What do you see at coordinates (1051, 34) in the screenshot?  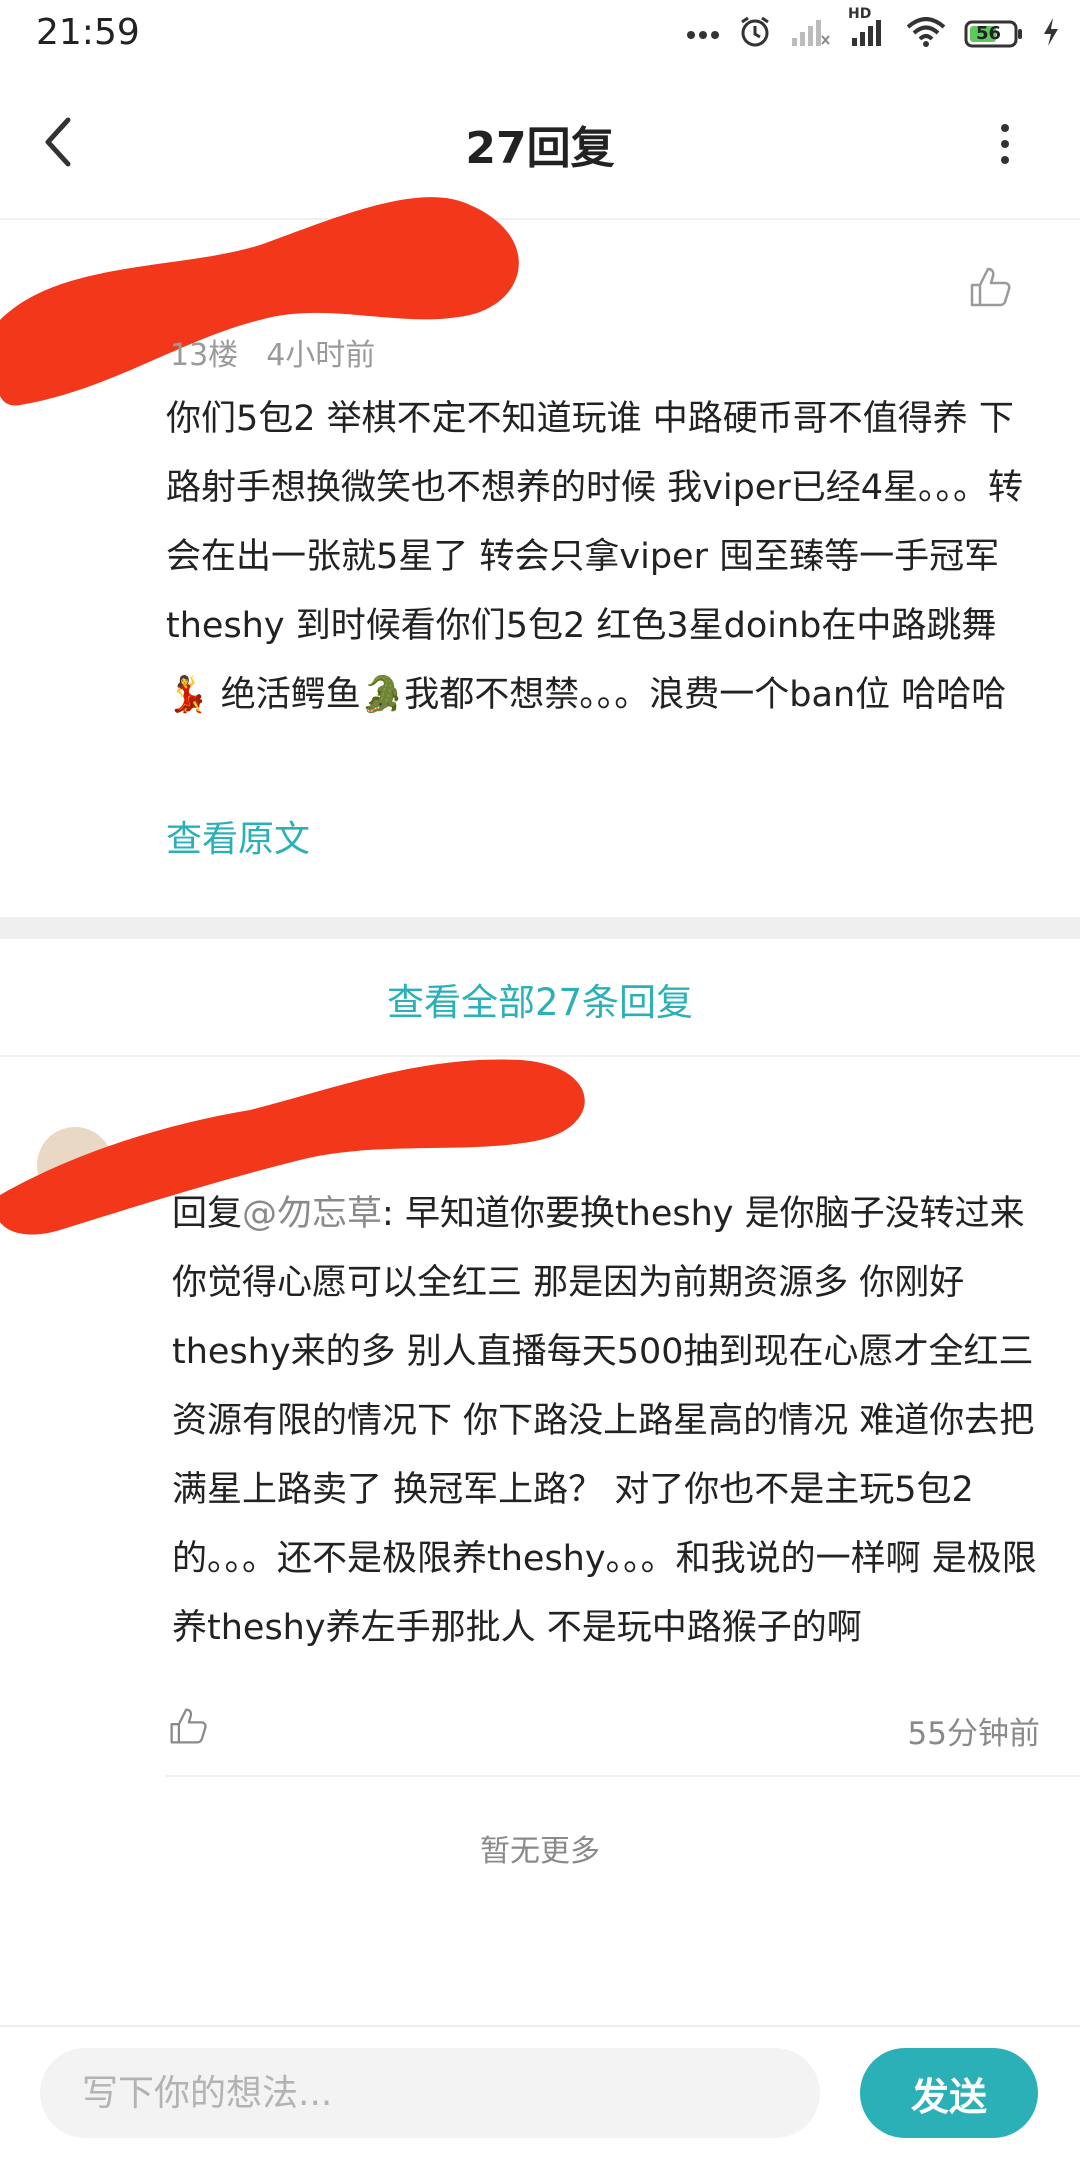 I see `charging-icon` at bounding box center [1051, 34].